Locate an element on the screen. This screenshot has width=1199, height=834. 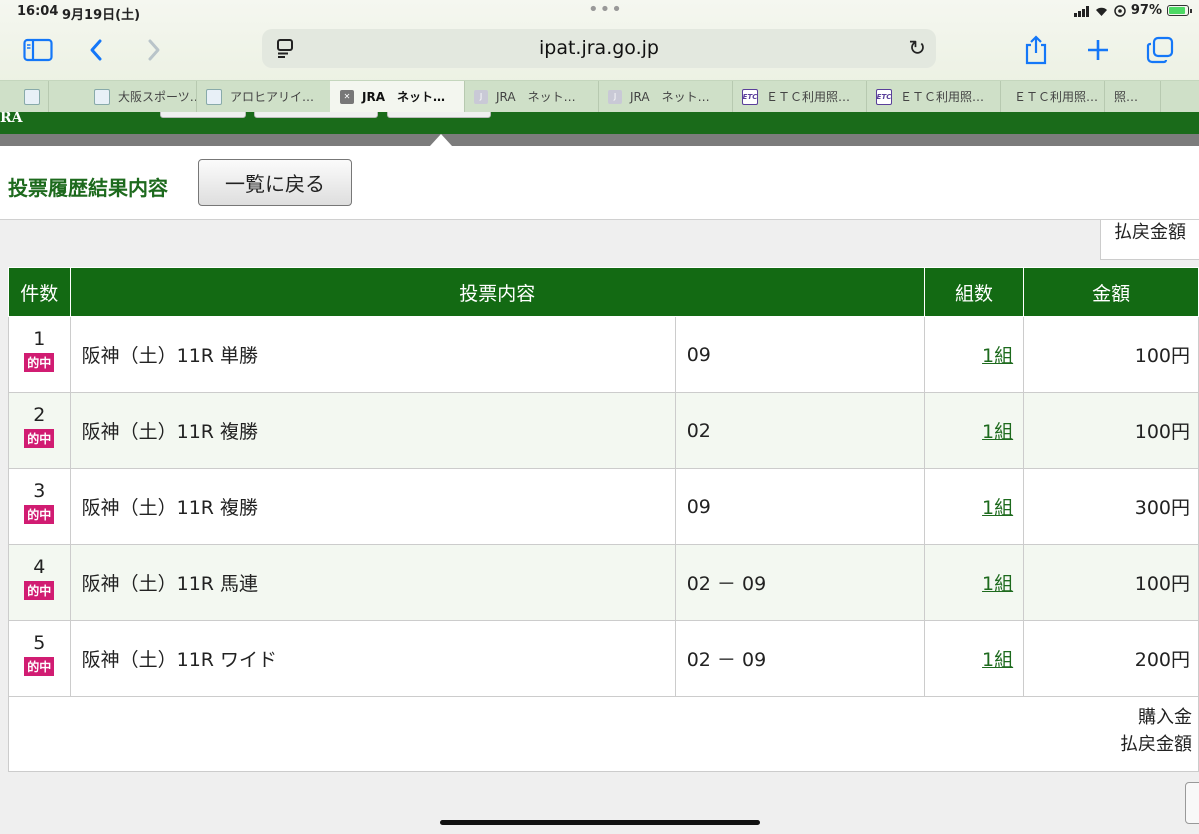
table-row: 1 的中 阪神（土）11R 単勝 09 1組 100円 is located at coordinates (603, 354).